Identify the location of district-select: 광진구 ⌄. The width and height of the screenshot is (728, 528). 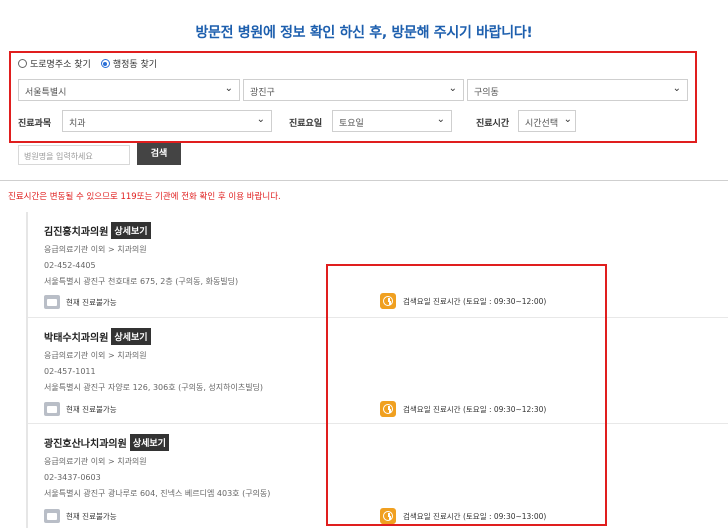
(353, 90).